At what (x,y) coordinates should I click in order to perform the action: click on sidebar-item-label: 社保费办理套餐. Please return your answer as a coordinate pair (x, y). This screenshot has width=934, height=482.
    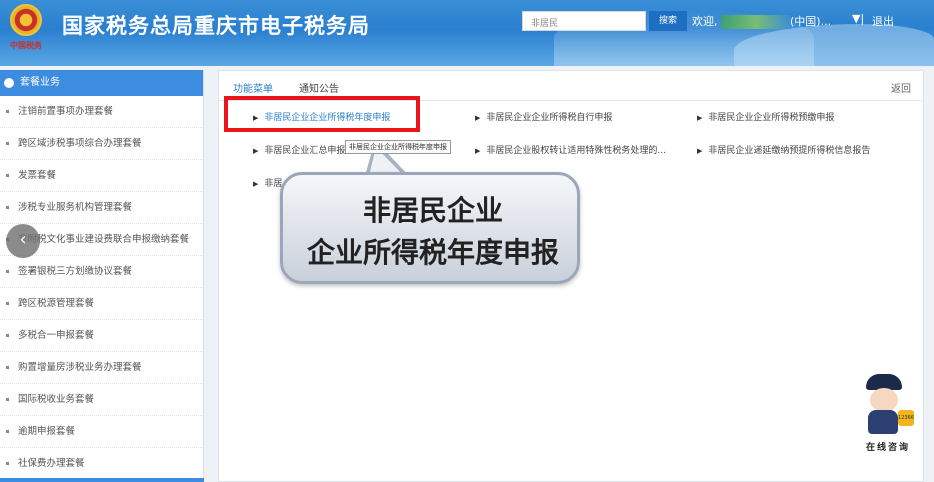
    Looking at the image, I should click on (51, 463).